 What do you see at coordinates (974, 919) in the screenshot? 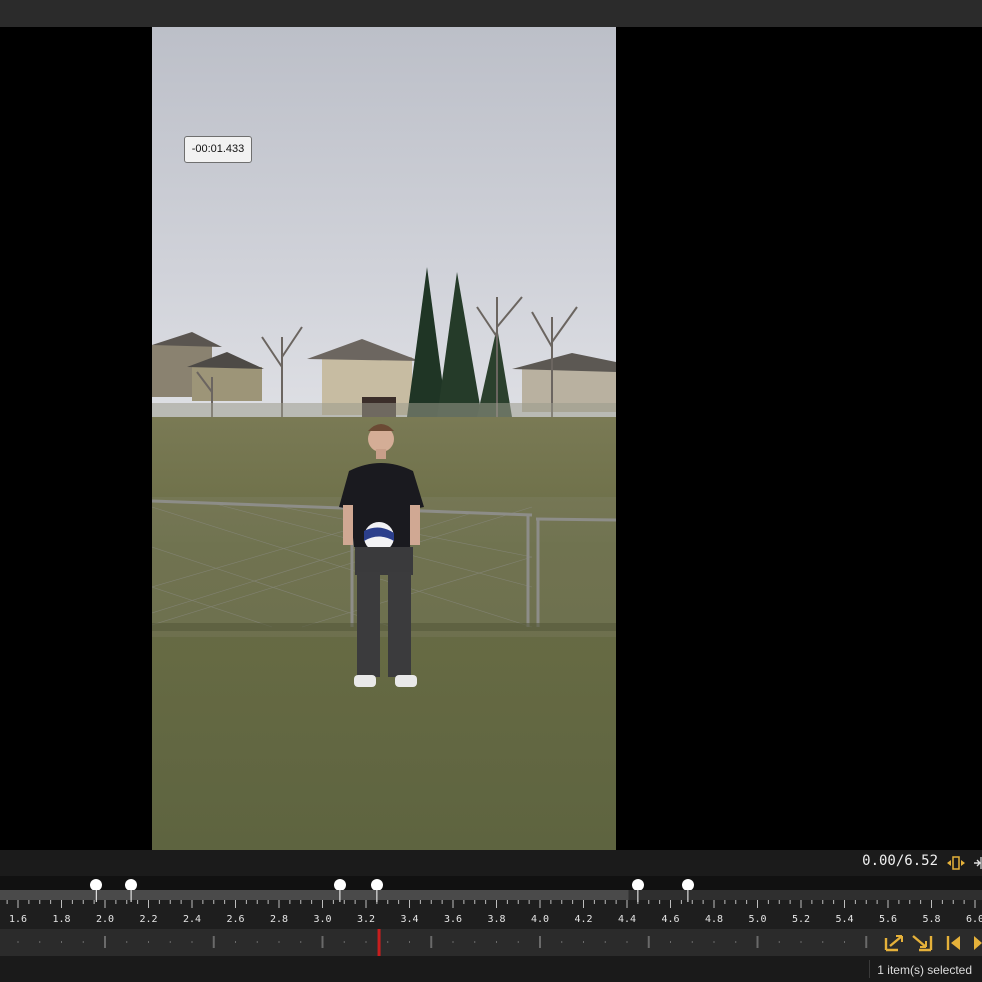
I see `ruler-label: 6.0` at bounding box center [974, 919].